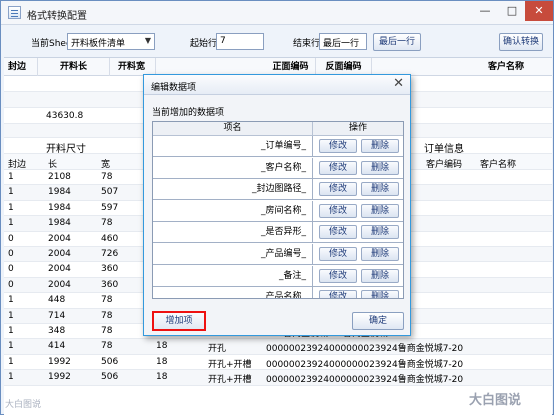  What do you see at coordinates (233, 232) in the screenshot?
I see `item-name: _是否异形_` at bounding box center [233, 232].